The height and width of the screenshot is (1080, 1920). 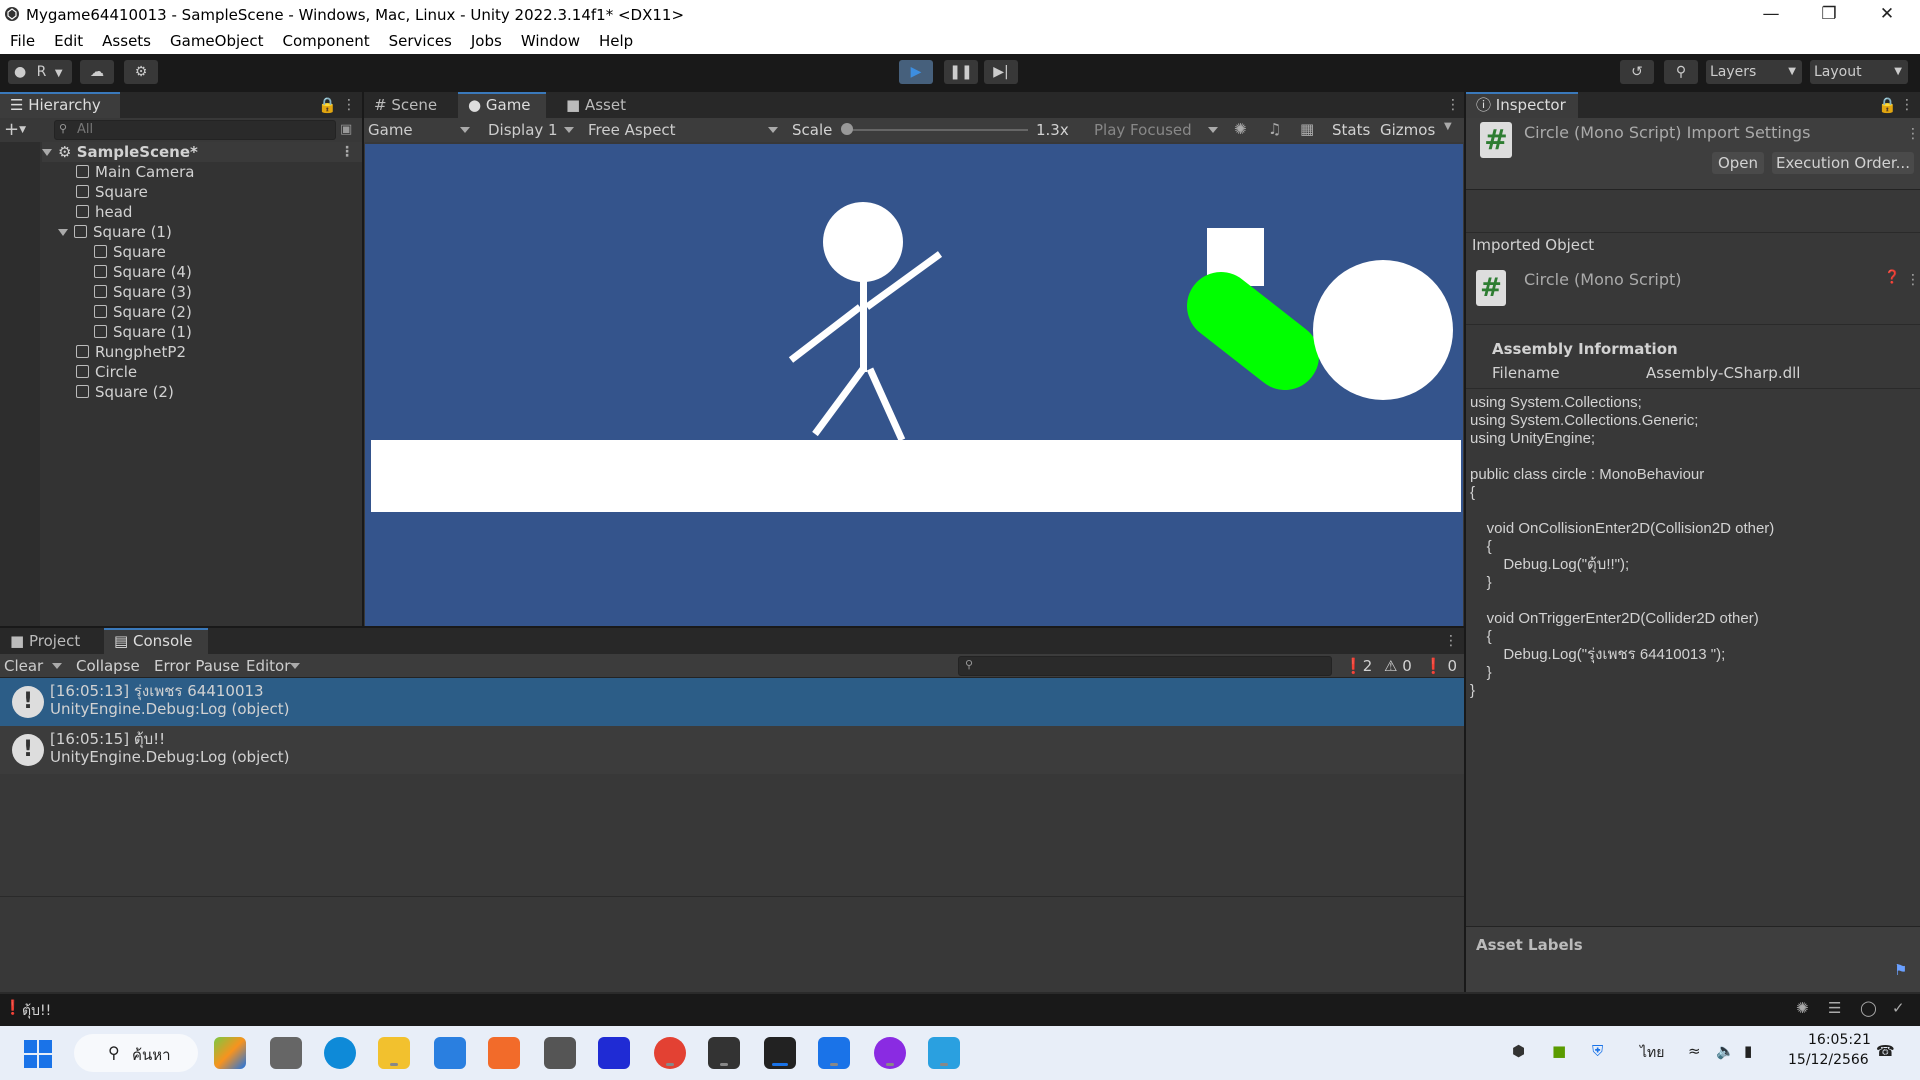 I want to click on edge-icon, so click(x=340, y=1053).